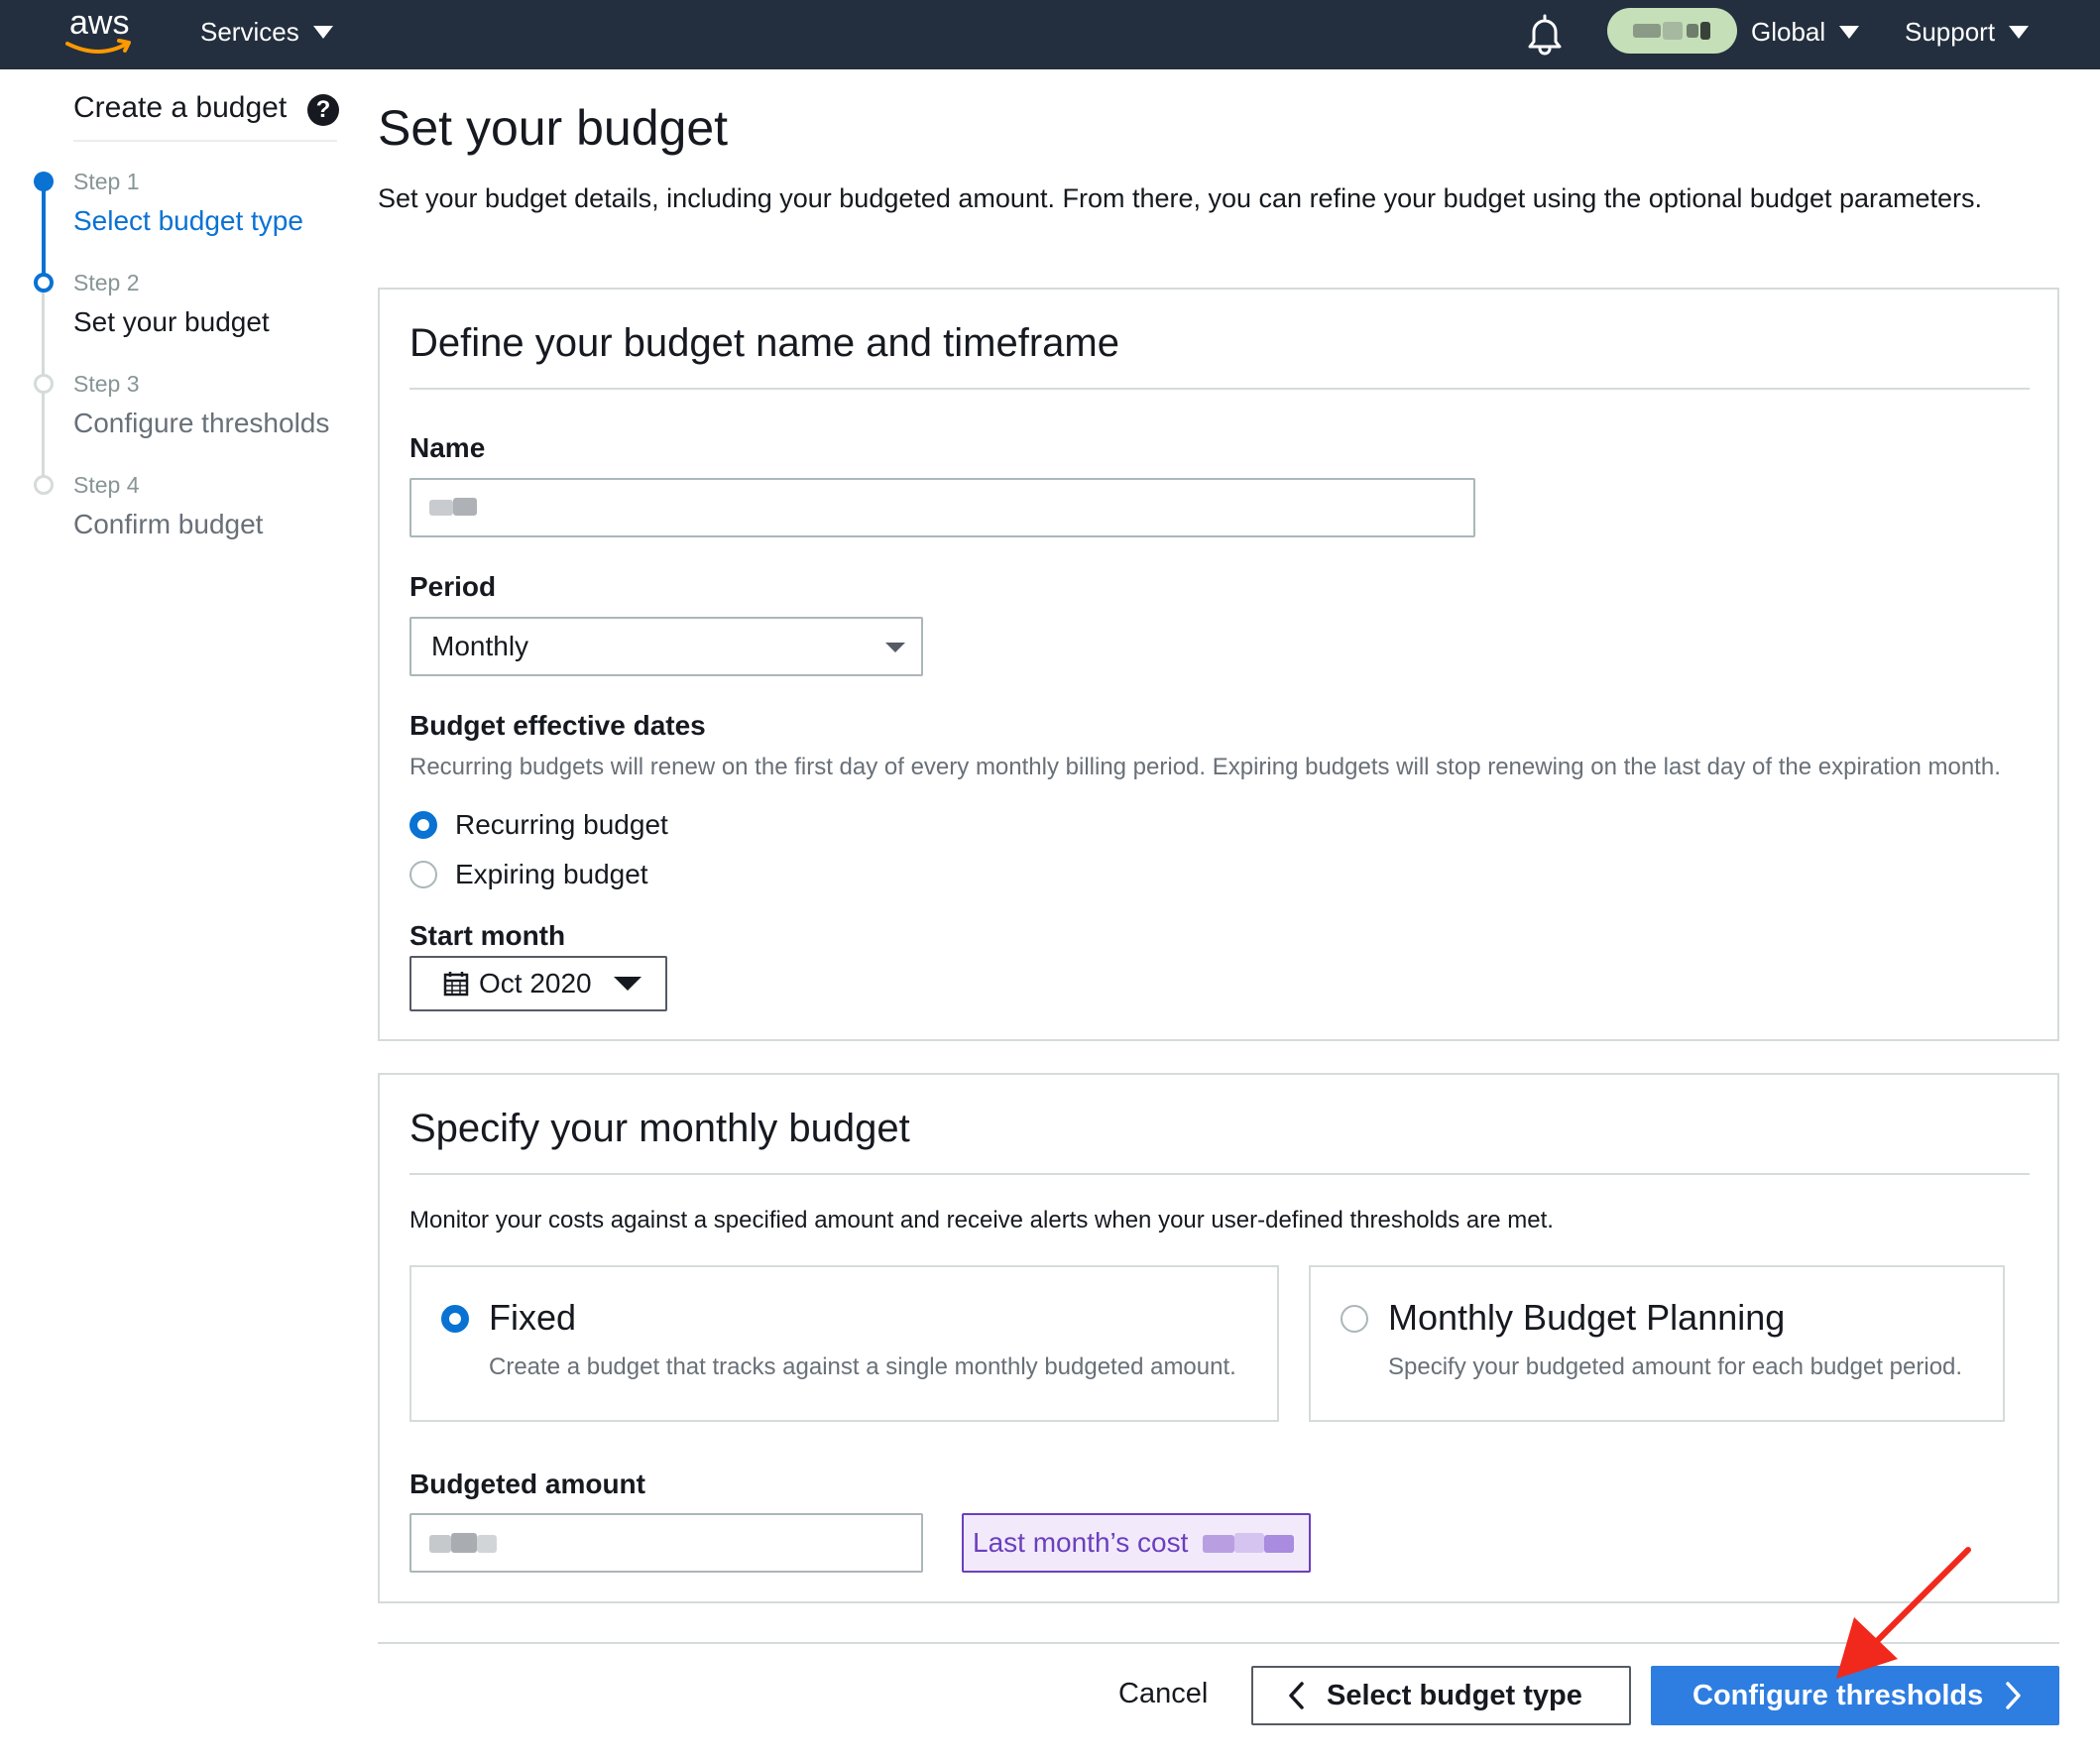  I want to click on start-month-value: Oct 2020, so click(535, 984).